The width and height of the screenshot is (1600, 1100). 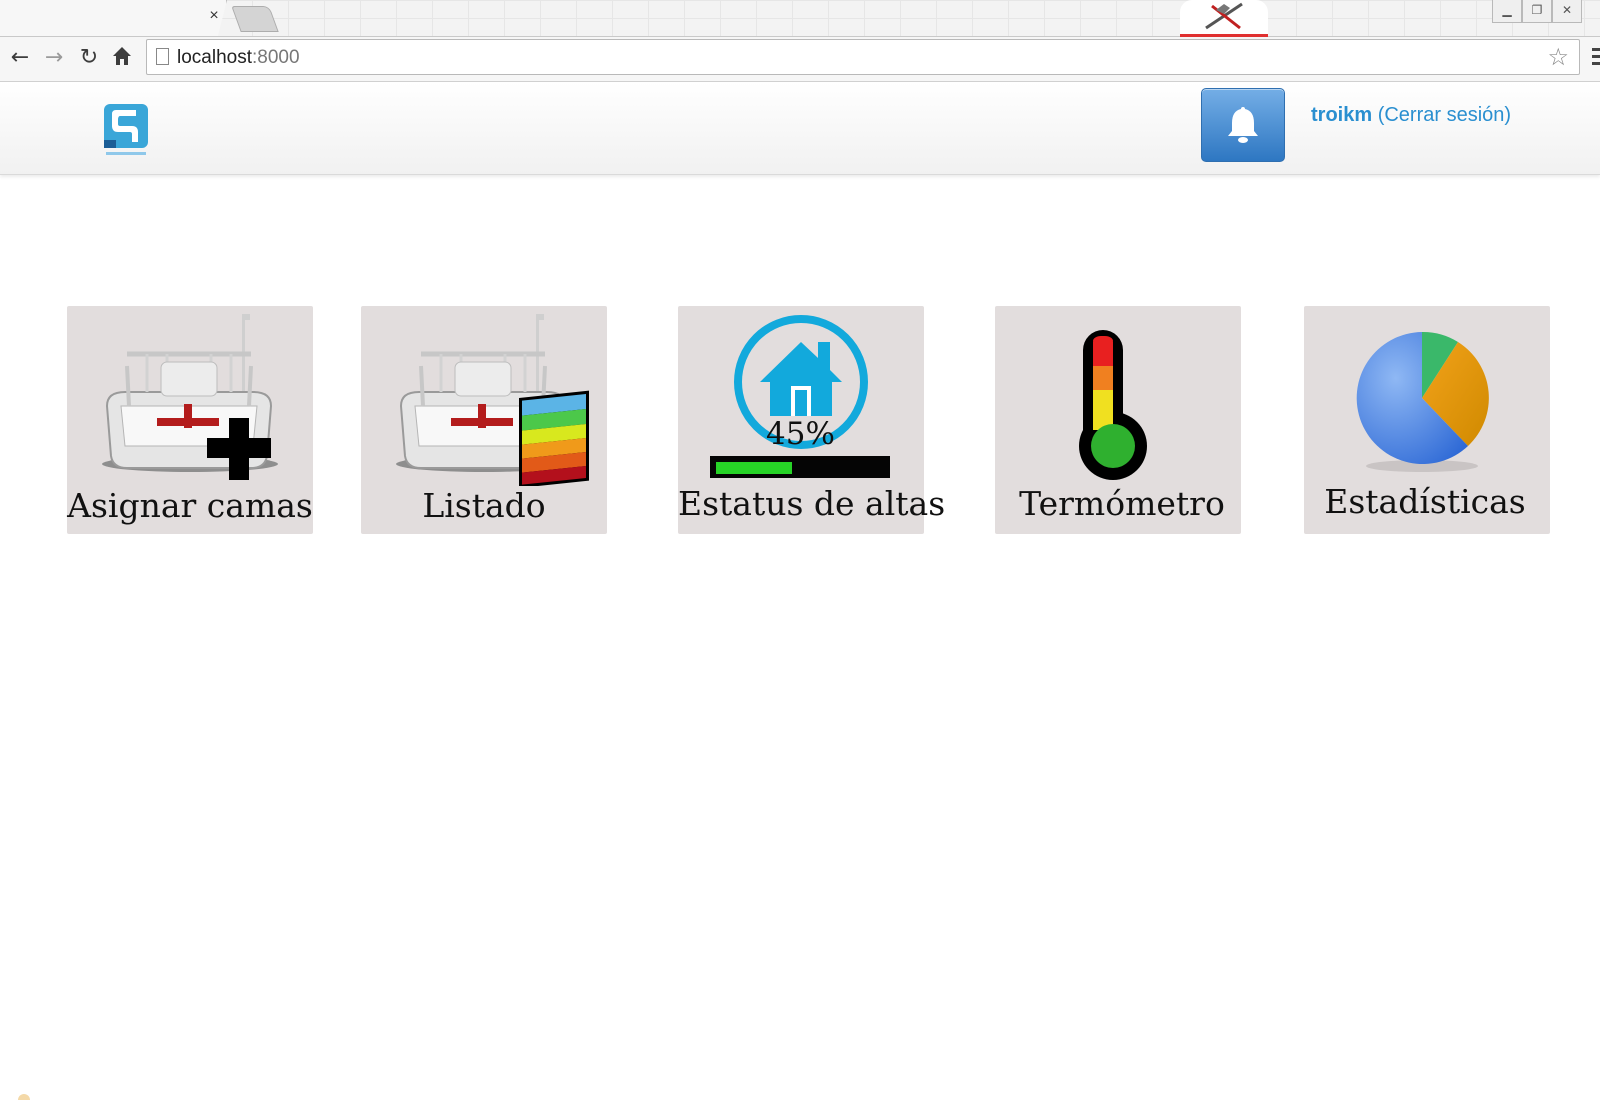 I want to click on notifications-button, so click(x=1243, y=125).